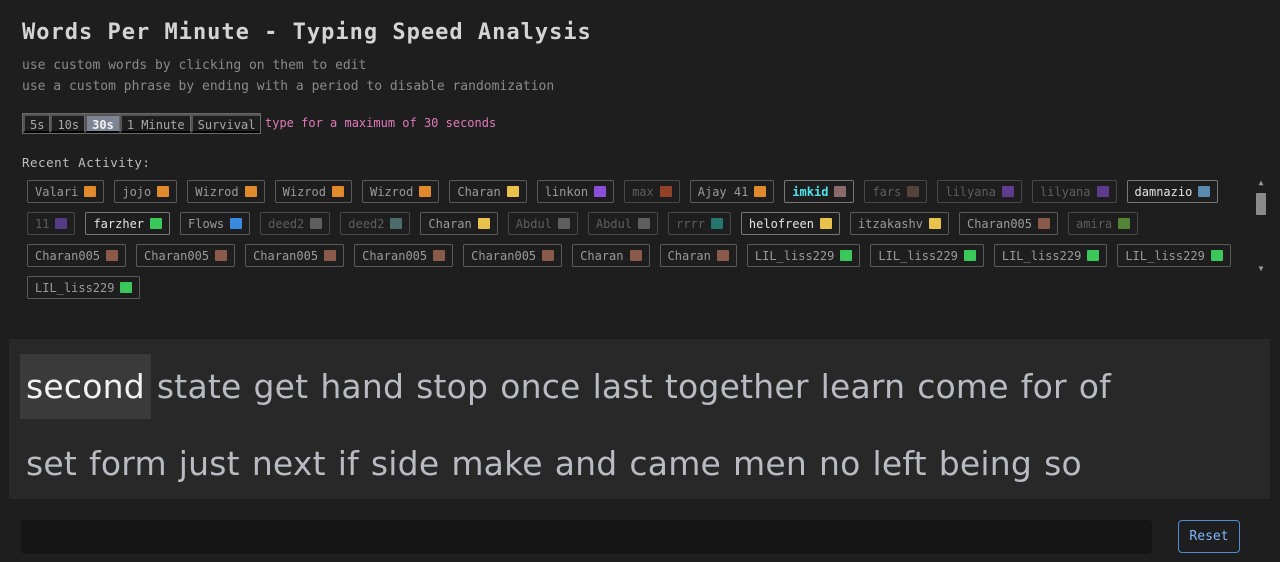 This screenshot has width=1280, height=562. What do you see at coordinates (732, 191) in the screenshot?
I see `activity-chip: Ajay 41` at bounding box center [732, 191].